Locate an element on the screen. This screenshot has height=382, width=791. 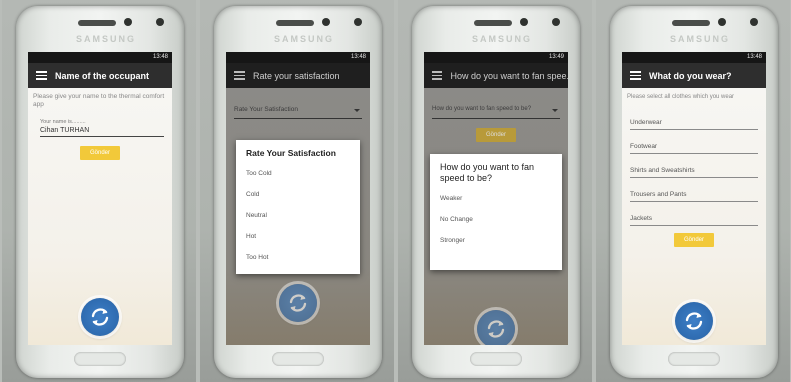
option-cold: Cold is located at coordinates (298, 194).